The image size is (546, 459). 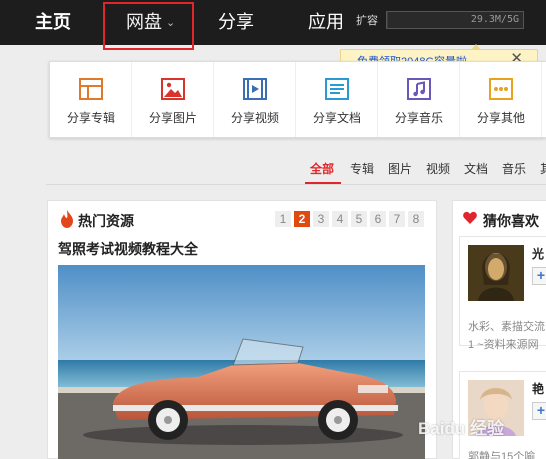 I want to click on tab-music: 音乐, so click(x=514, y=168).